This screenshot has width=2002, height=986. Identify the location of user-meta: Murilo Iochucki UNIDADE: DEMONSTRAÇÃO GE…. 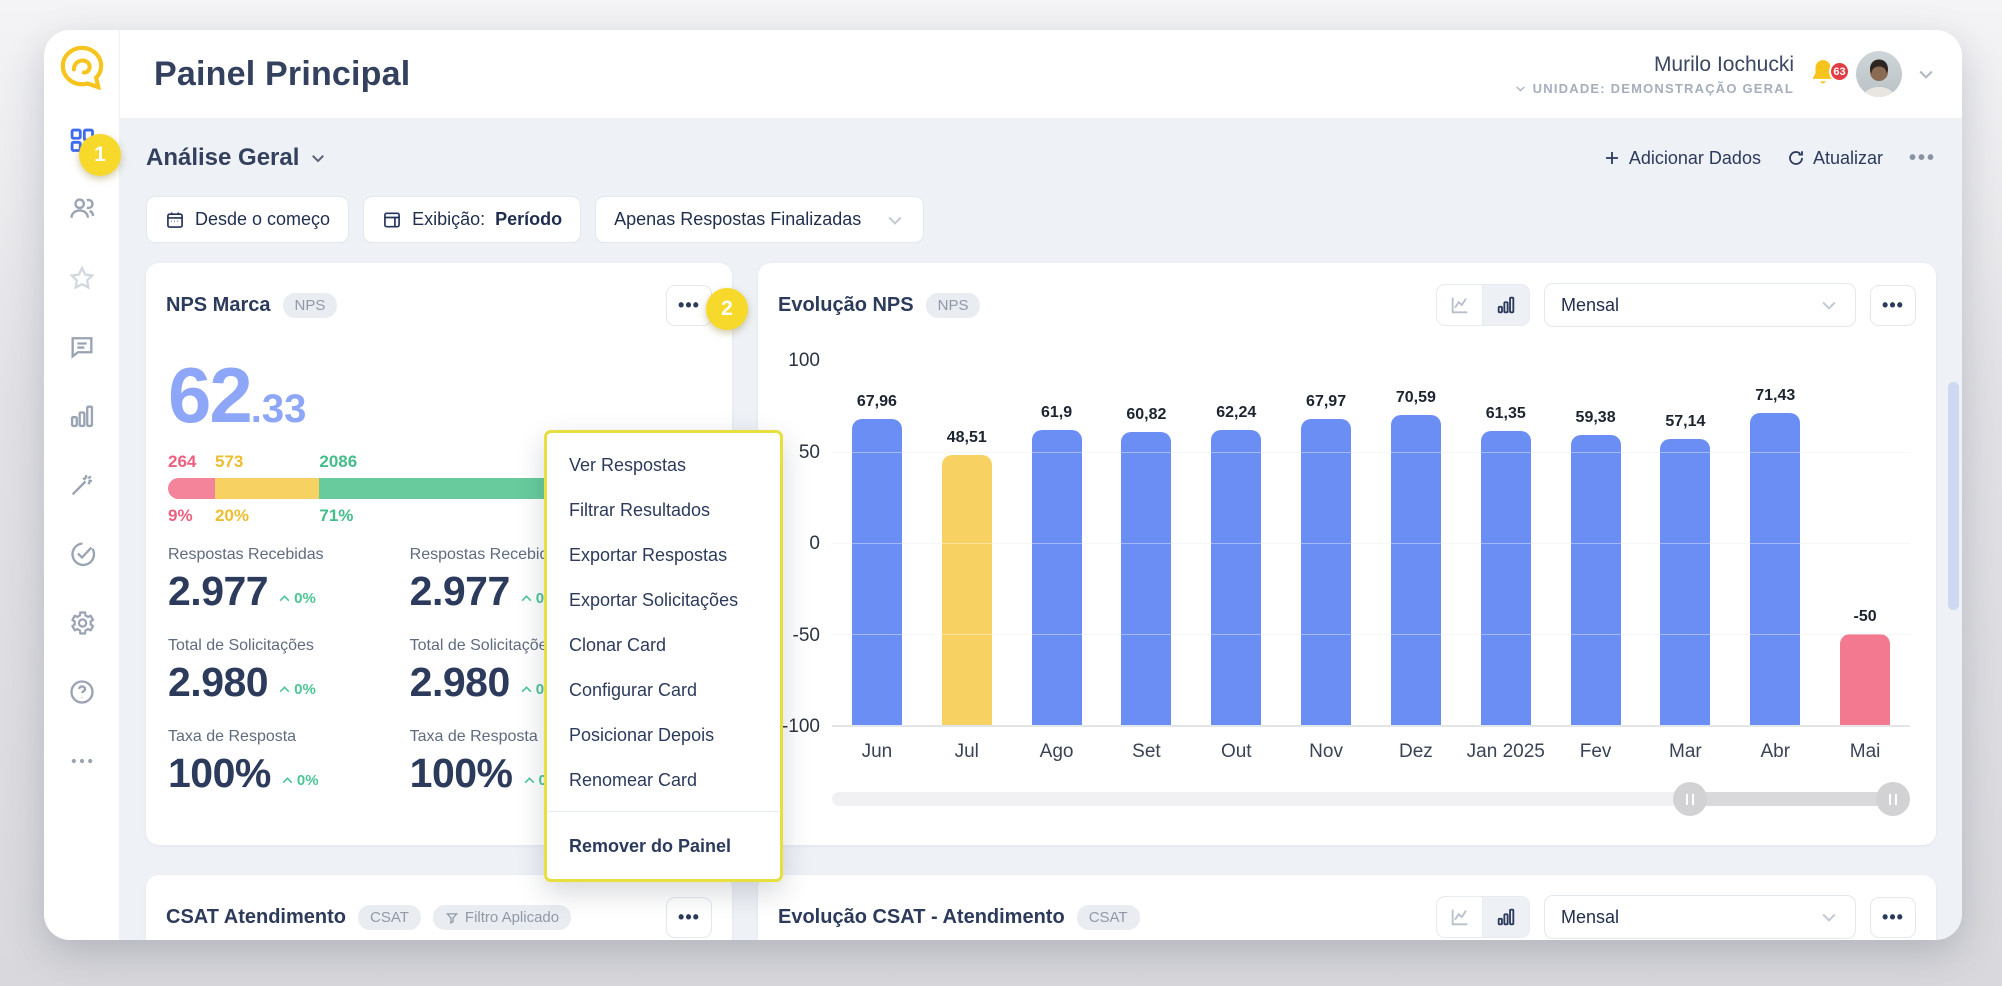
(1654, 74).